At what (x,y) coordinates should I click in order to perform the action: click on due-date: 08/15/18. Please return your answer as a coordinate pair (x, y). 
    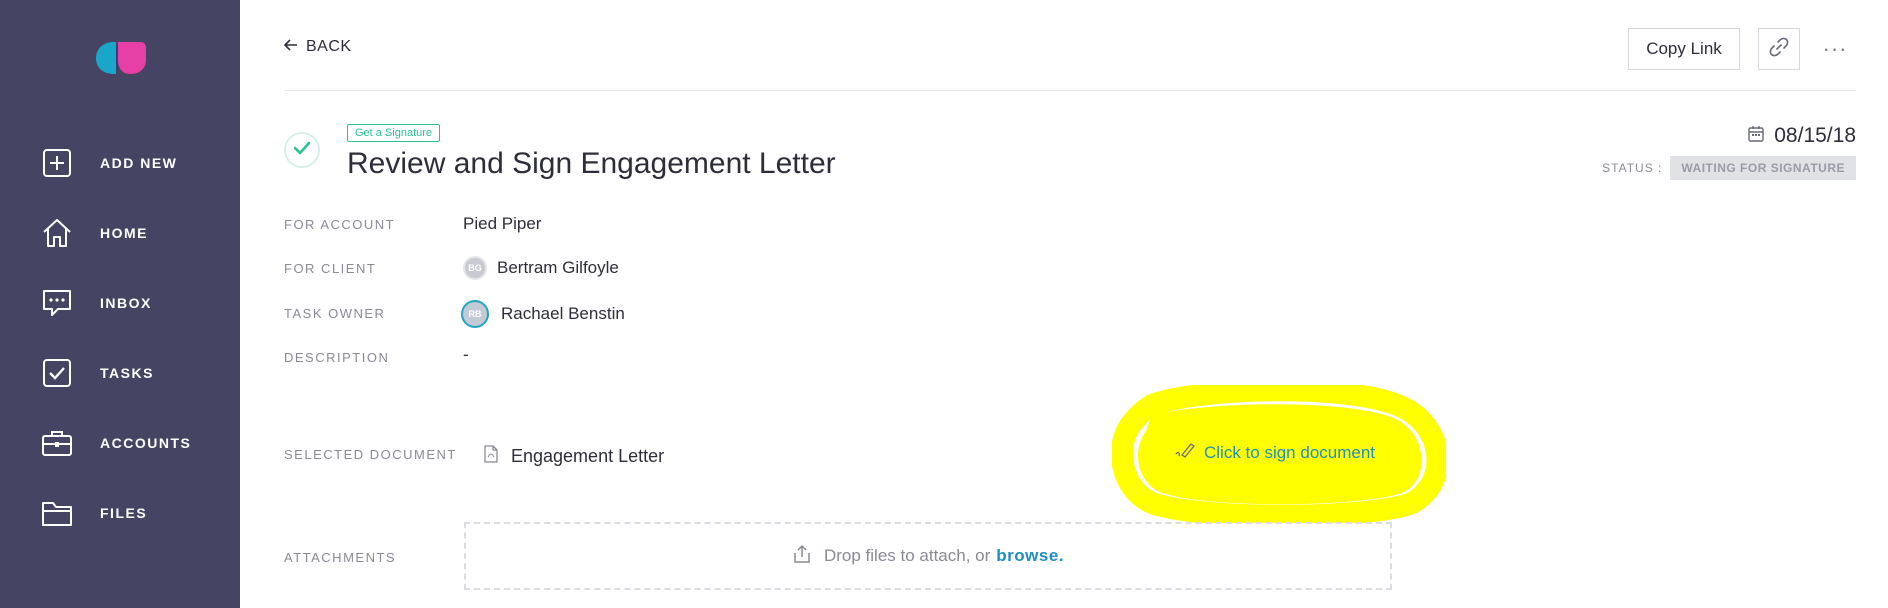
    Looking at the image, I should click on (1802, 136).